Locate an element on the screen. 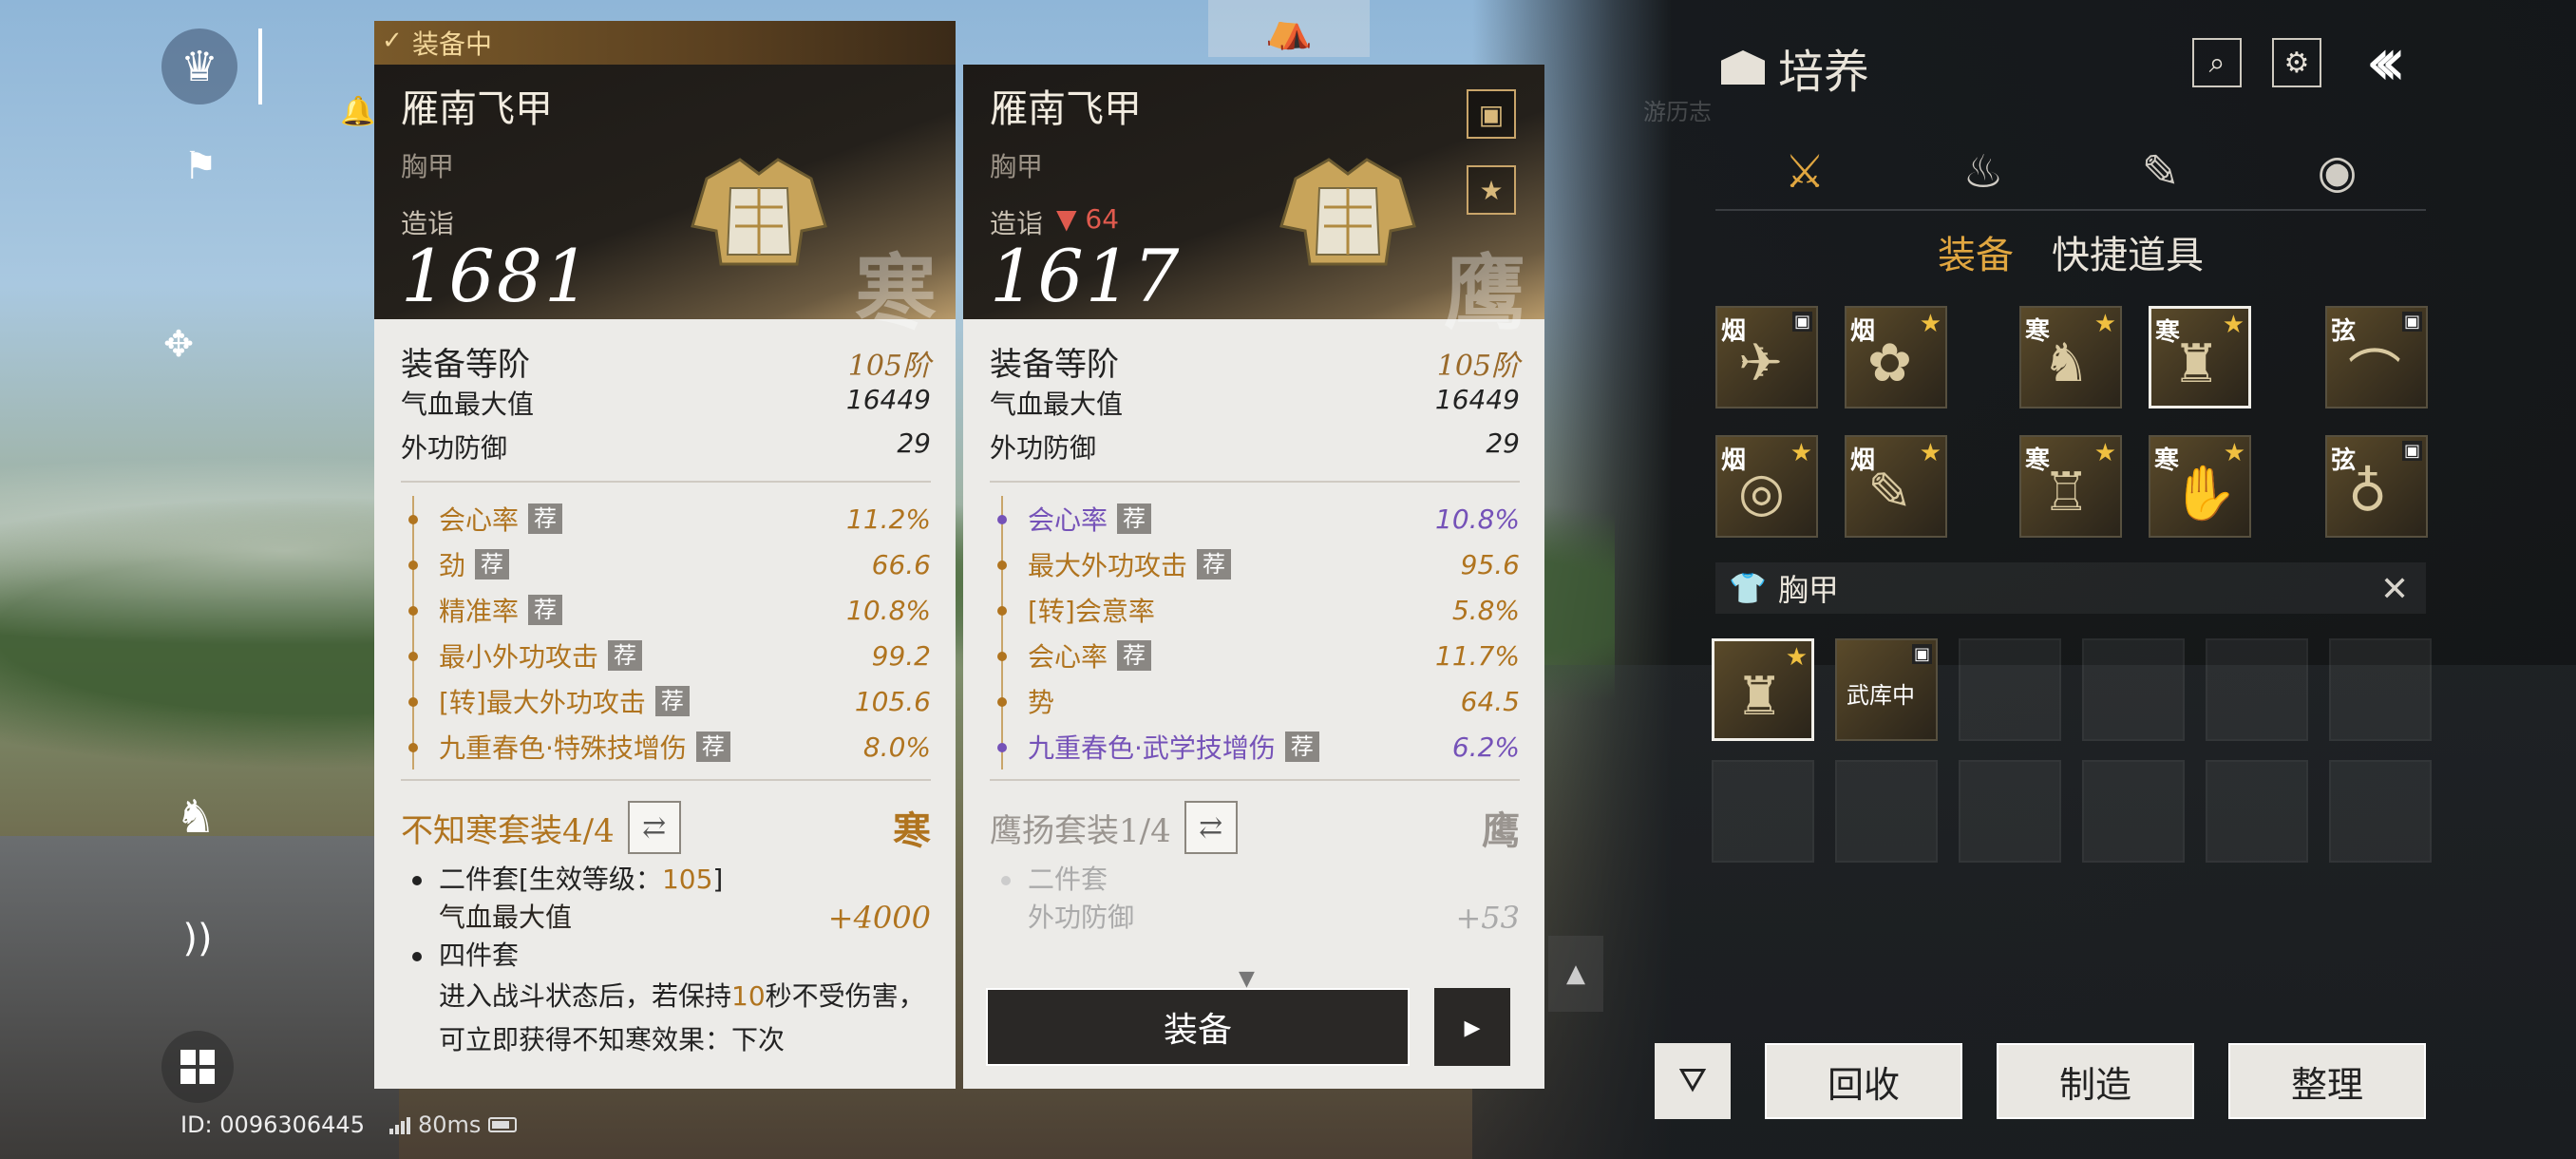 The image size is (2576, 1159). recycle-button: 回收 is located at coordinates (1863, 1081).